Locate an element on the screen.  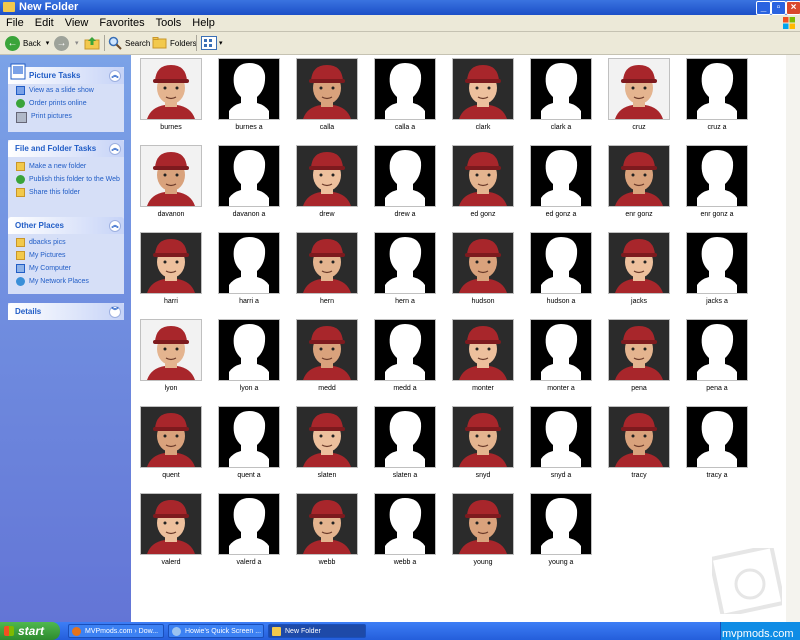
maximize-button: ▫ is located at coordinates (778, 8).